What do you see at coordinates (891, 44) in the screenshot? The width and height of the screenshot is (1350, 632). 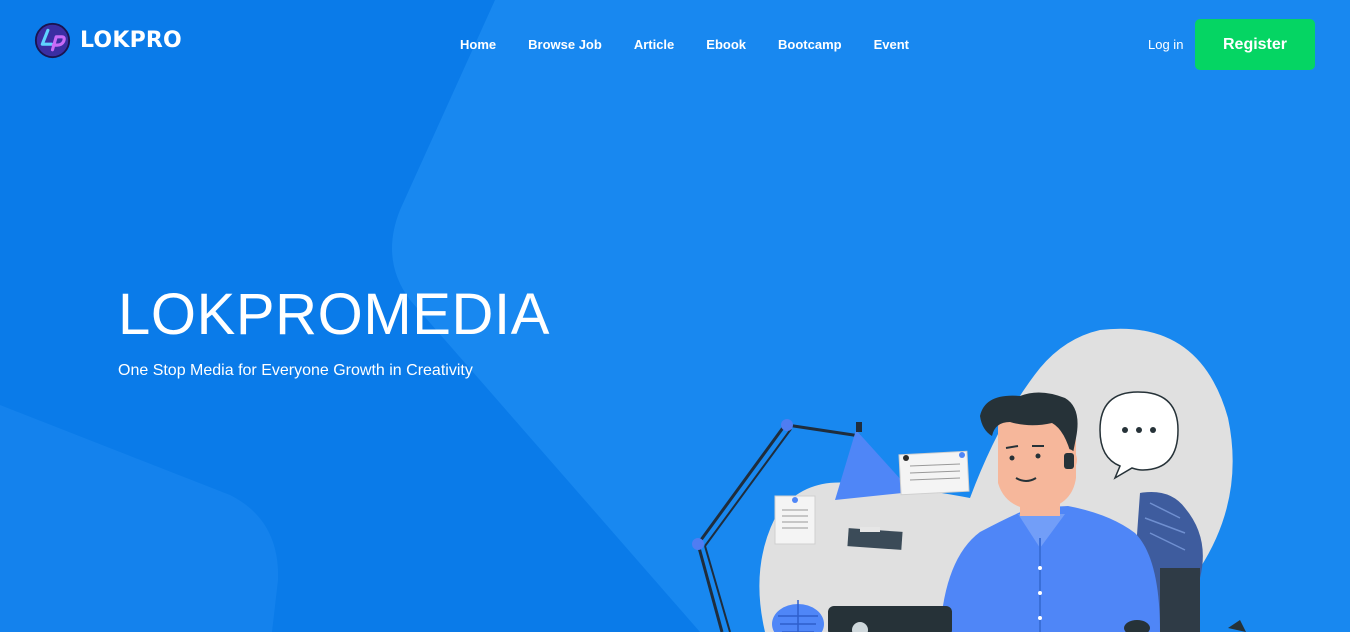 I see `nav-event: Event` at bounding box center [891, 44].